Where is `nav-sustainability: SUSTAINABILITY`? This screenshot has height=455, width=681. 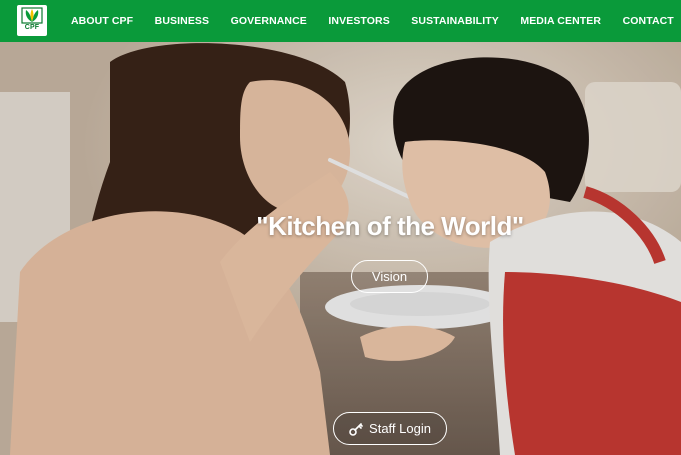
nav-sustainability: SUSTAINABILITY is located at coordinates (455, 21).